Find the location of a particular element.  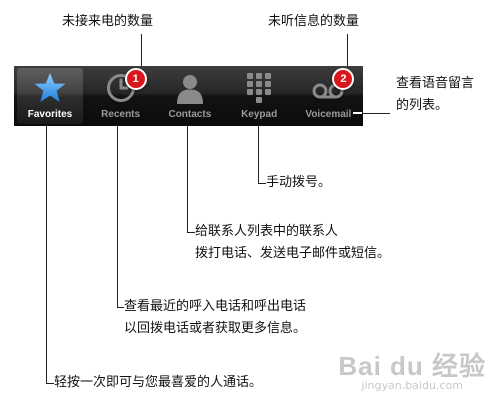

recents-callout-line2: 以回拨电话或者获取更多信息。 is located at coordinates (215, 328).